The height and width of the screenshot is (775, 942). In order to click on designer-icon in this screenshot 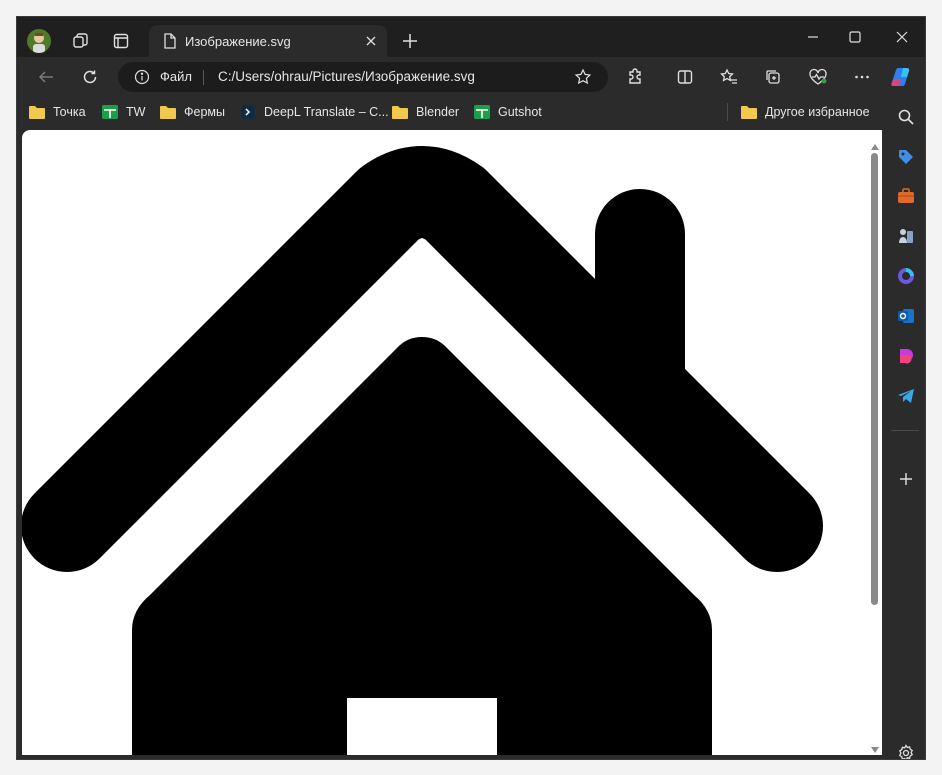, I will do `click(906, 356)`.